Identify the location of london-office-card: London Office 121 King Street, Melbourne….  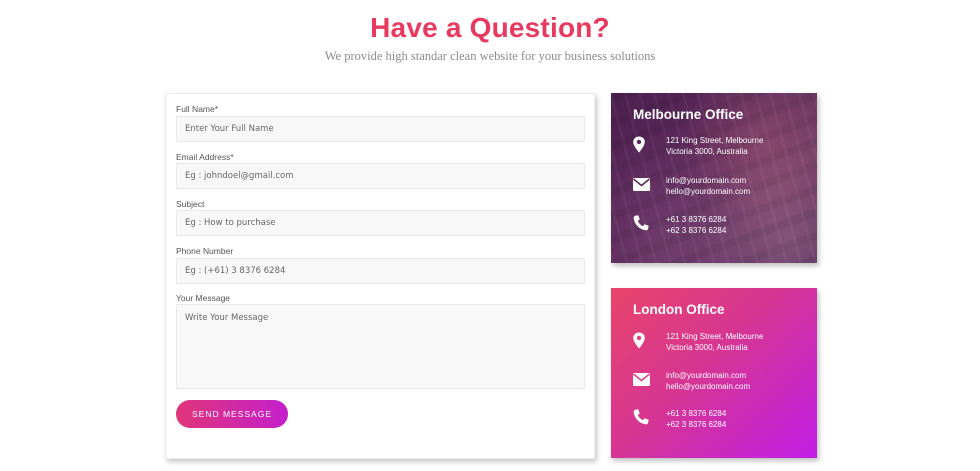
(714, 373).